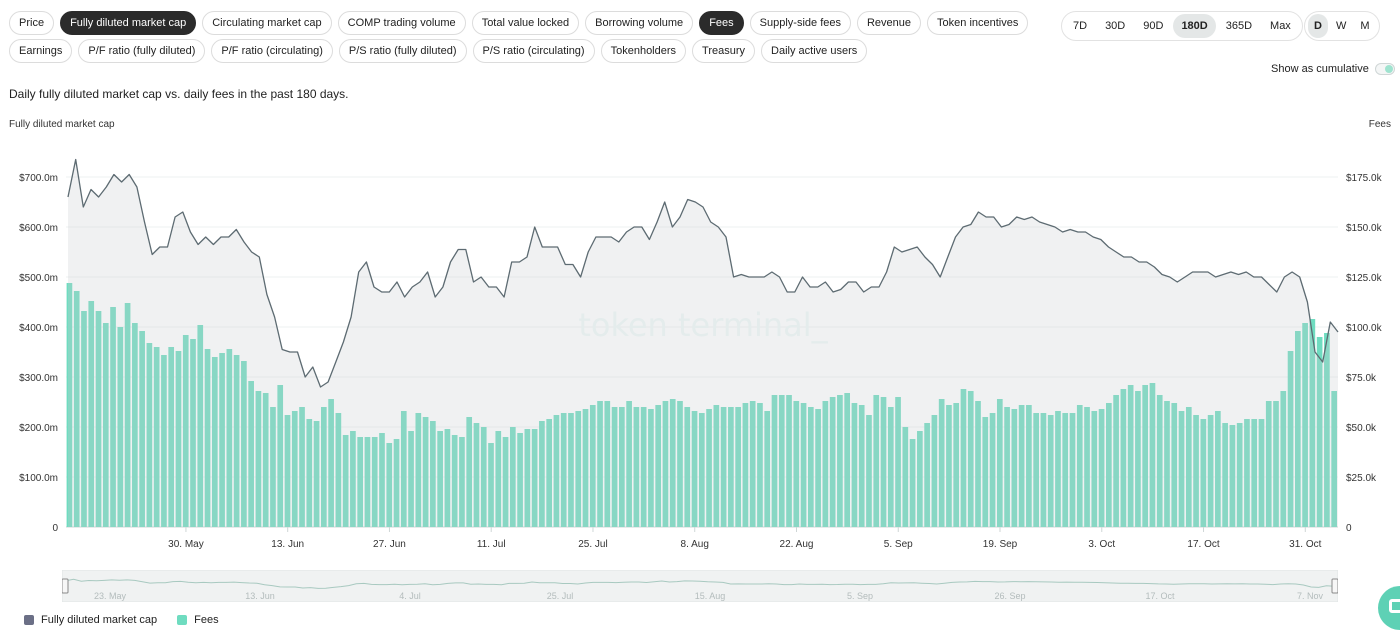  I want to click on range-365d: 365D, so click(1239, 26).